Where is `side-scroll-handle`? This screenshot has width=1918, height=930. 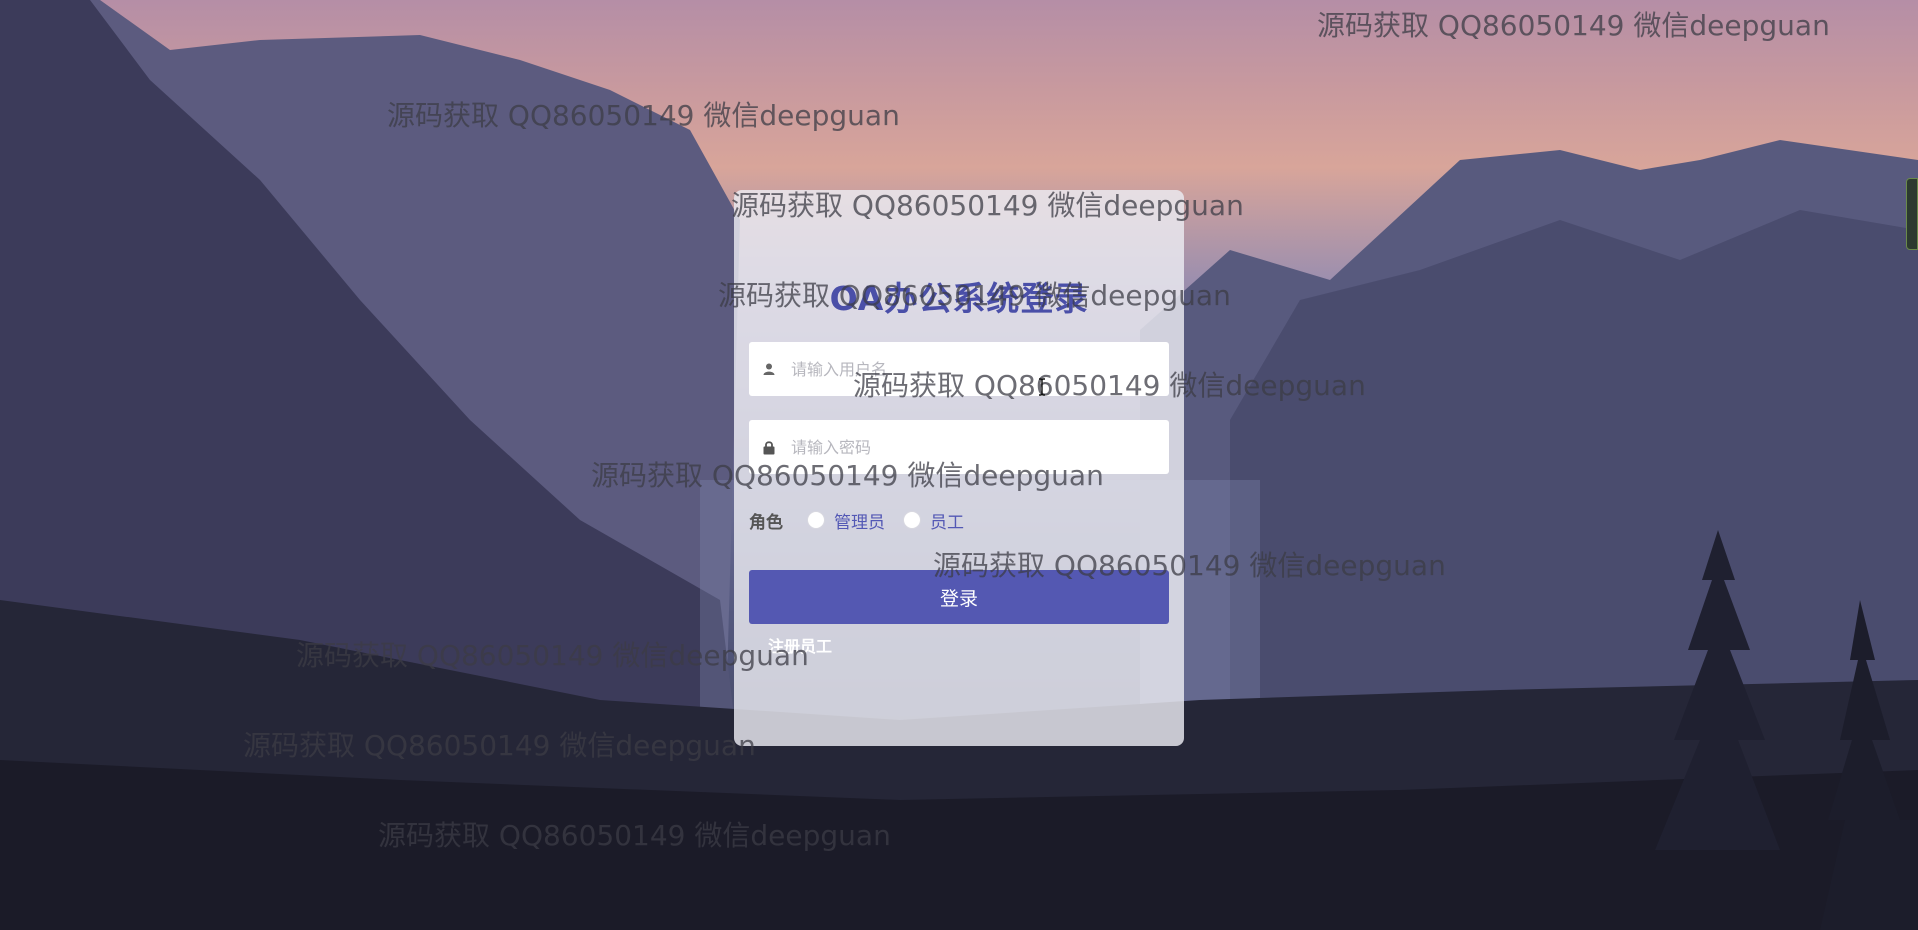 side-scroll-handle is located at coordinates (1912, 214).